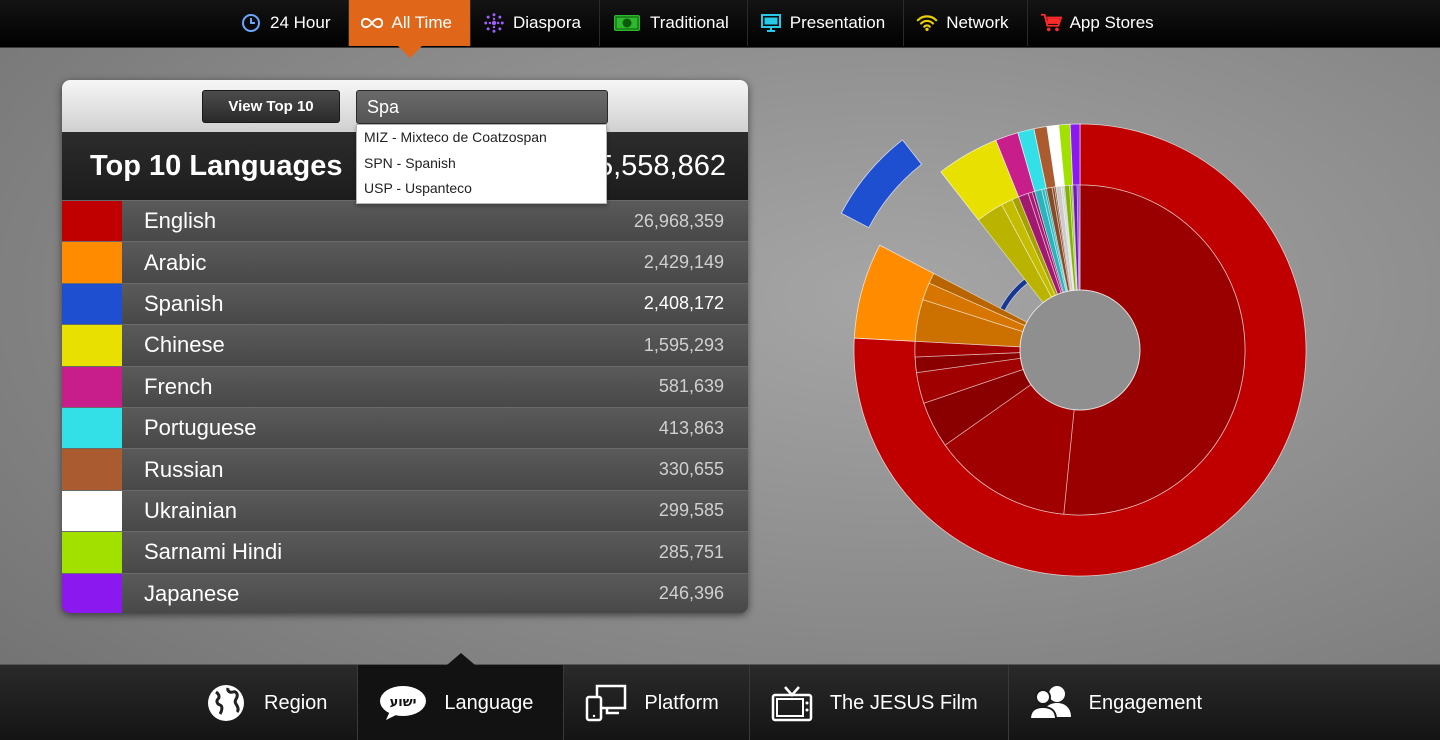 The image size is (1440, 740). Describe the element at coordinates (405, 552) in the screenshot. I see `language-row: Sarnami Hindi 285,751` at that location.